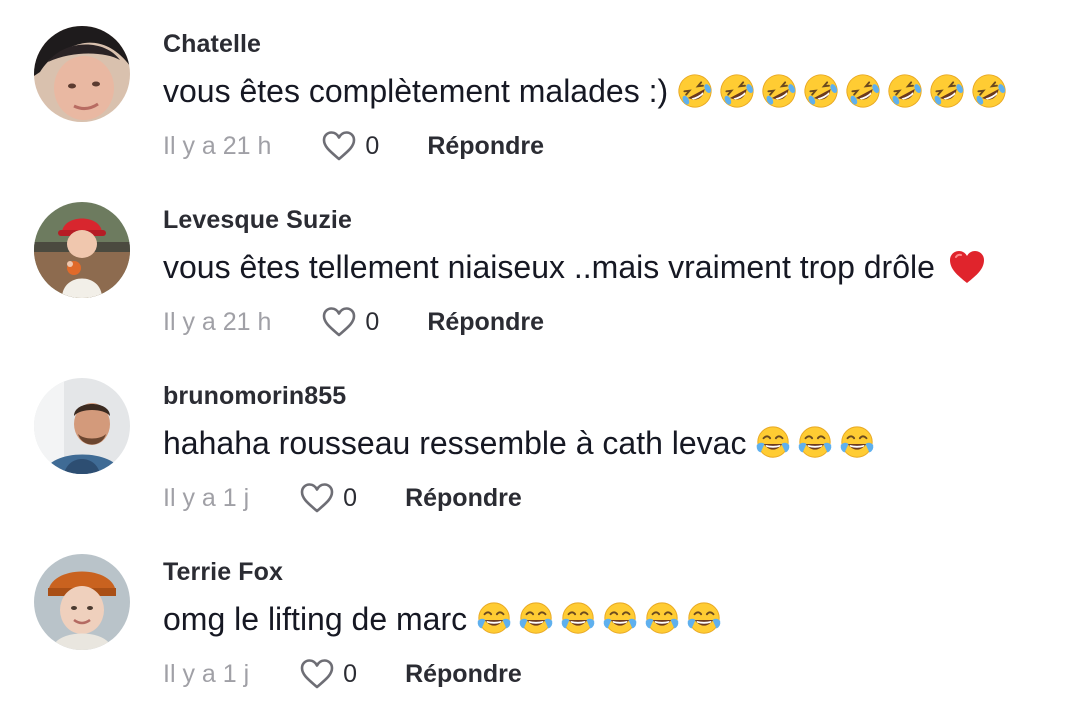  Describe the element at coordinates (254, 396) in the screenshot. I see `username: brunomorin855` at that location.